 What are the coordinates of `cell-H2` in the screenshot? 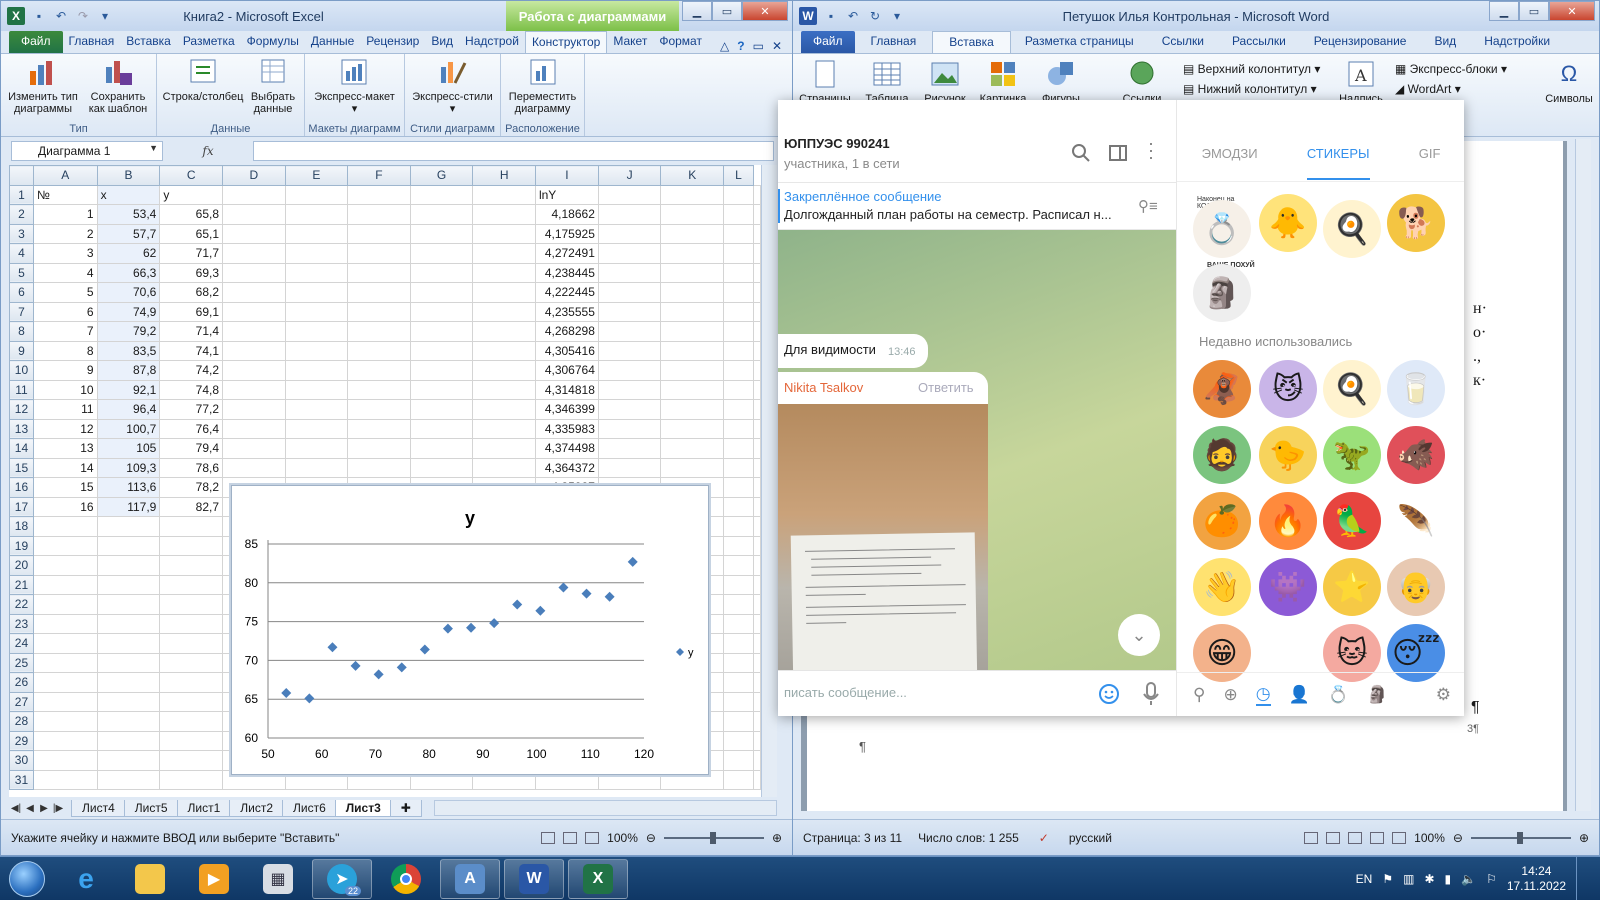 It's located at (504, 214).